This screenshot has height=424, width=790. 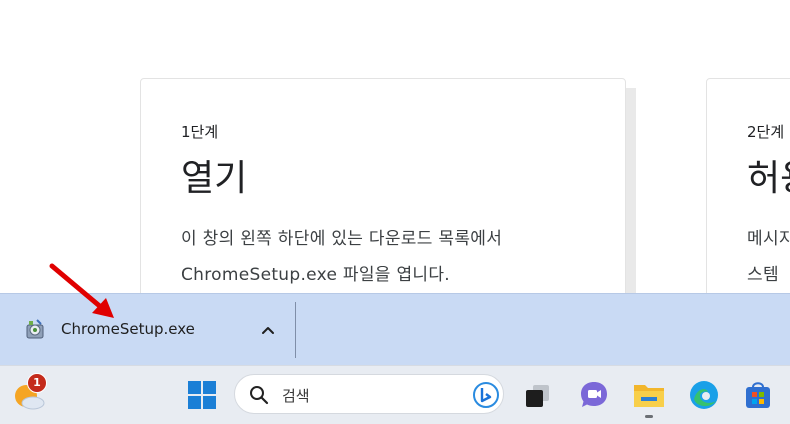 I want to click on step-label: 2단계, so click(x=766, y=132).